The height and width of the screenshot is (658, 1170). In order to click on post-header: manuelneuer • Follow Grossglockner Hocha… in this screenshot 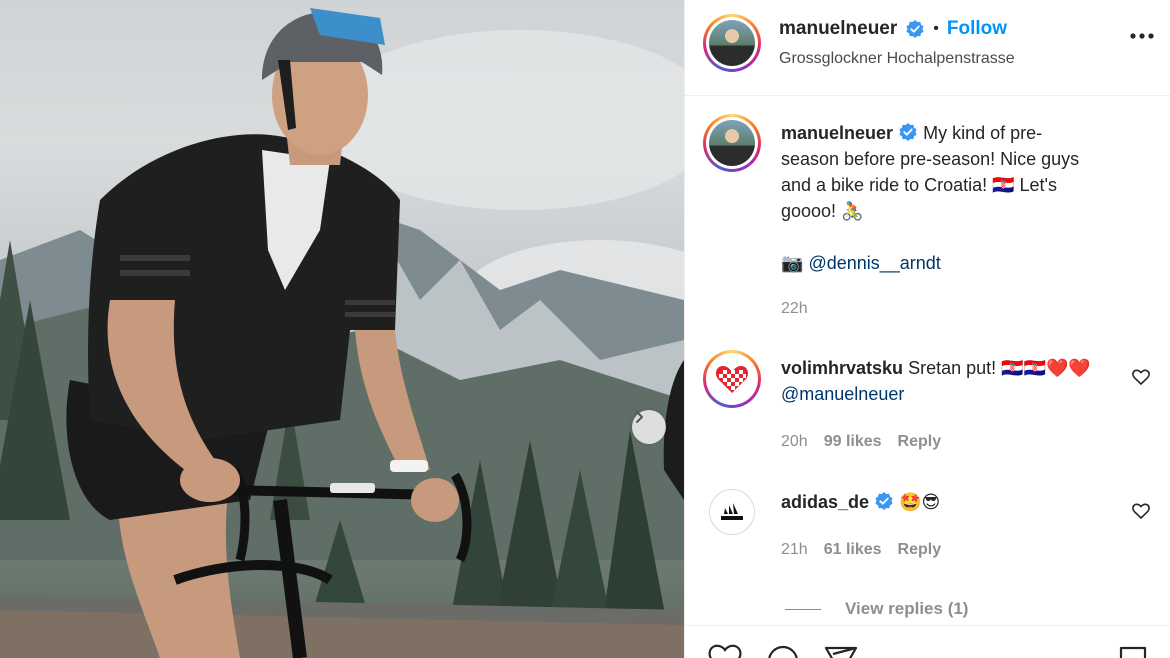, I will do `click(927, 48)`.